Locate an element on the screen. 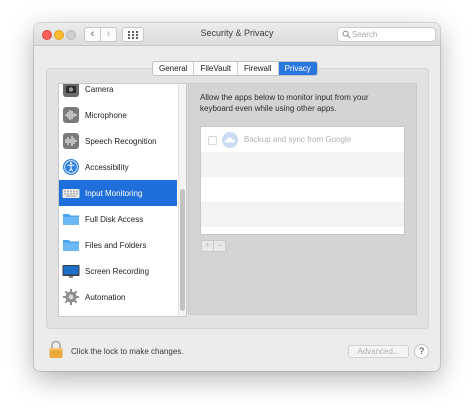 The width and height of the screenshot is (474, 416). camera-icon is located at coordinates (71, 90).